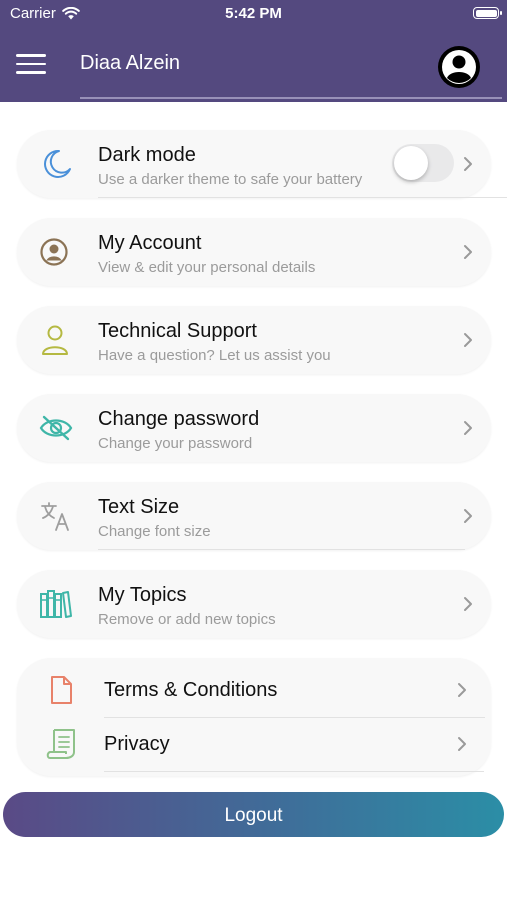 The image size is (507, 900). What do you see at coordinates (130, 63) in the screenshot?
I see `user-name: Diaa Alzein` at bounding box center [130, 63].